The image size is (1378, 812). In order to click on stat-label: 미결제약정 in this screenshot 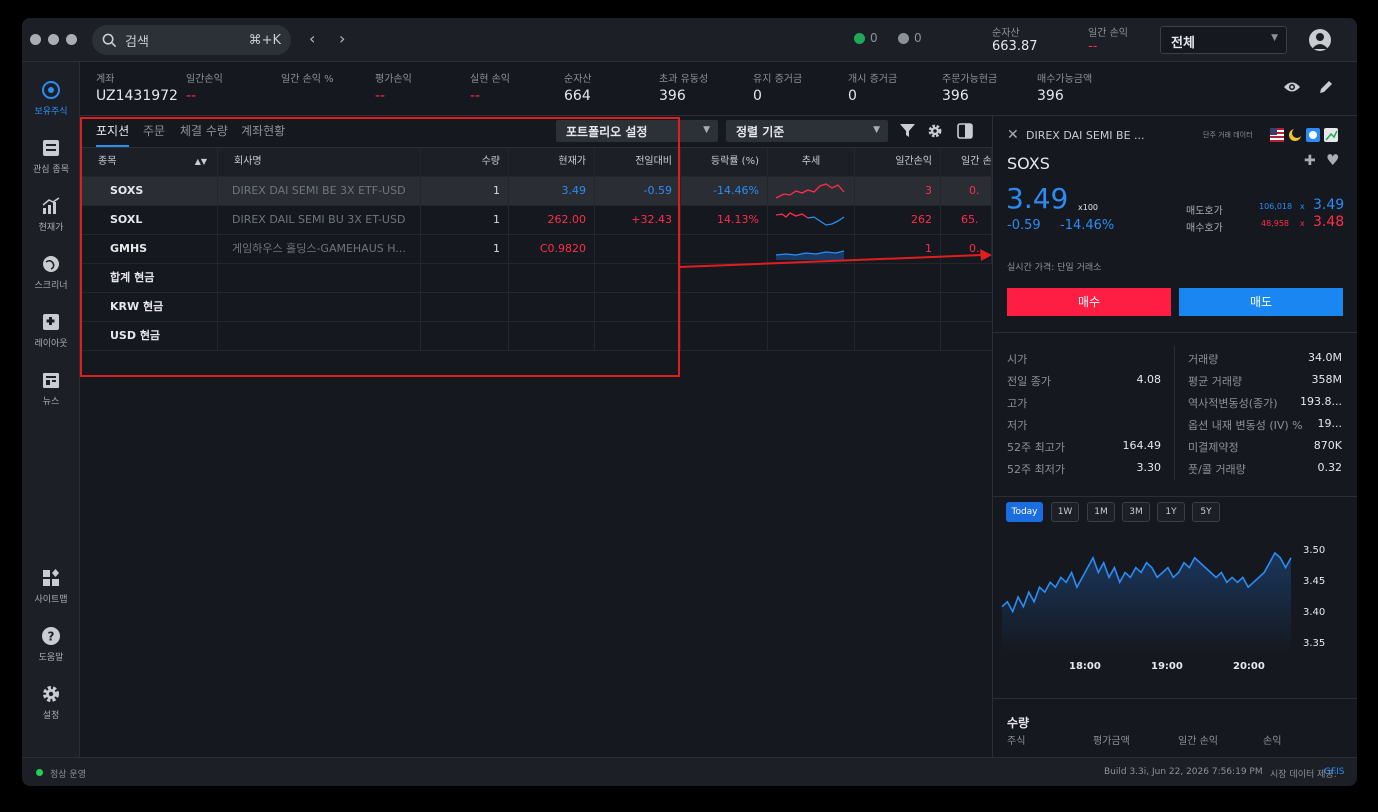, I will do `click(1213, 447)`.